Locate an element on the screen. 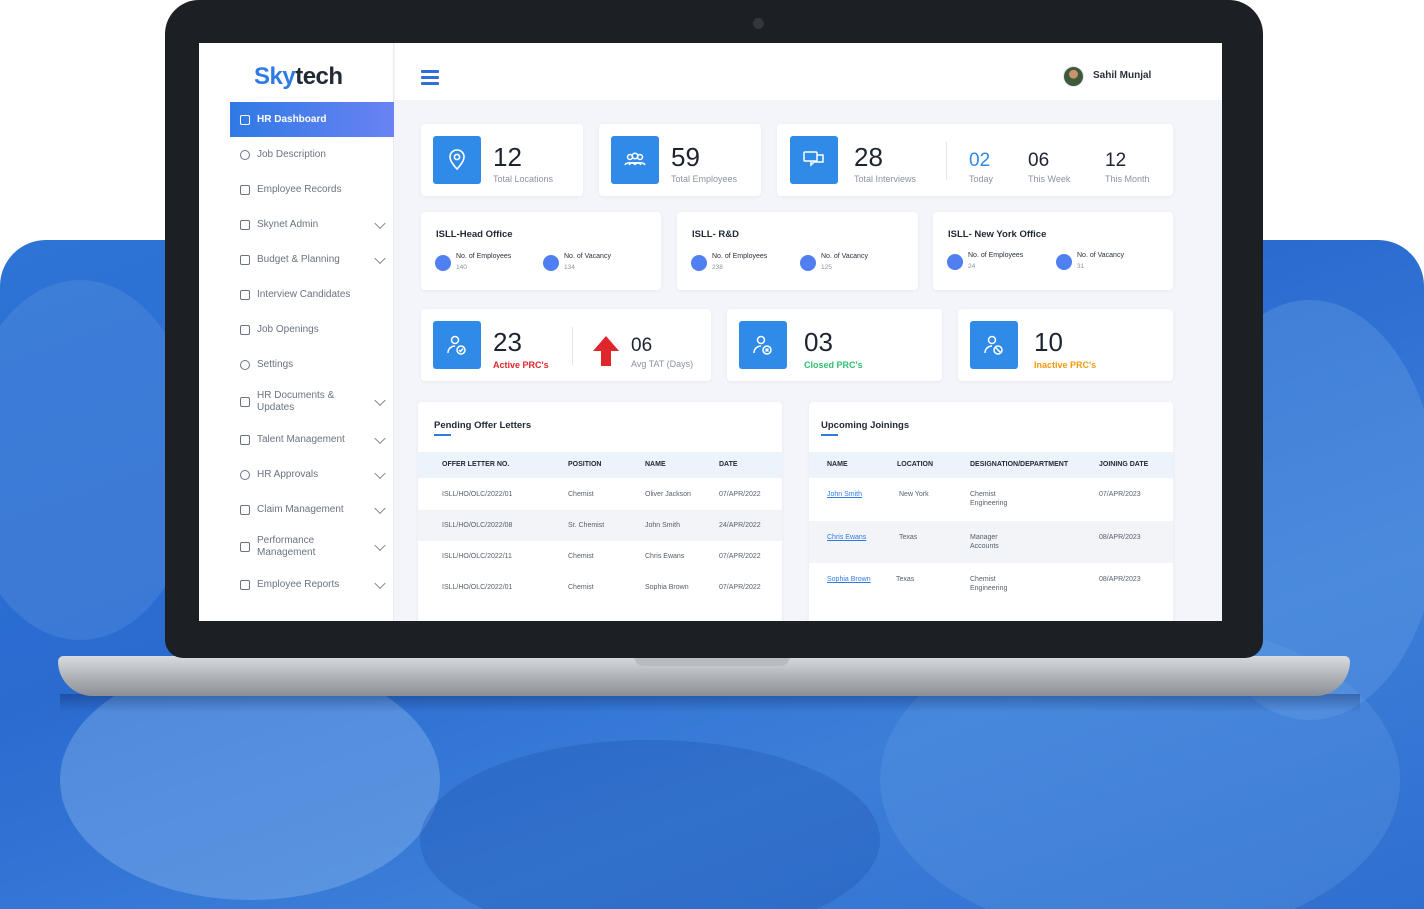  sidebar-item-label: Employee Reports is located at coordinates (298, 584).